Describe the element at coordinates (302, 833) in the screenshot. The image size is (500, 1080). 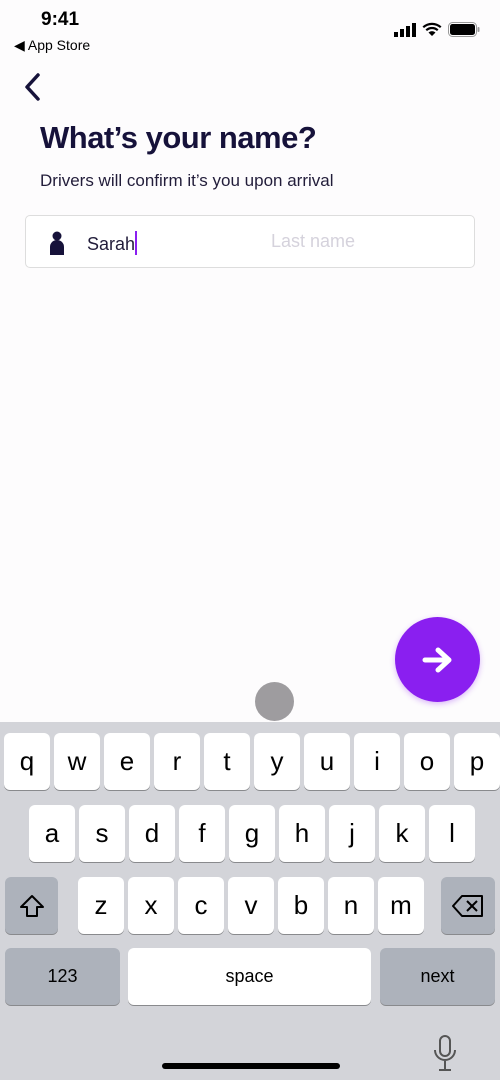
I see `key-h: h` at that location.